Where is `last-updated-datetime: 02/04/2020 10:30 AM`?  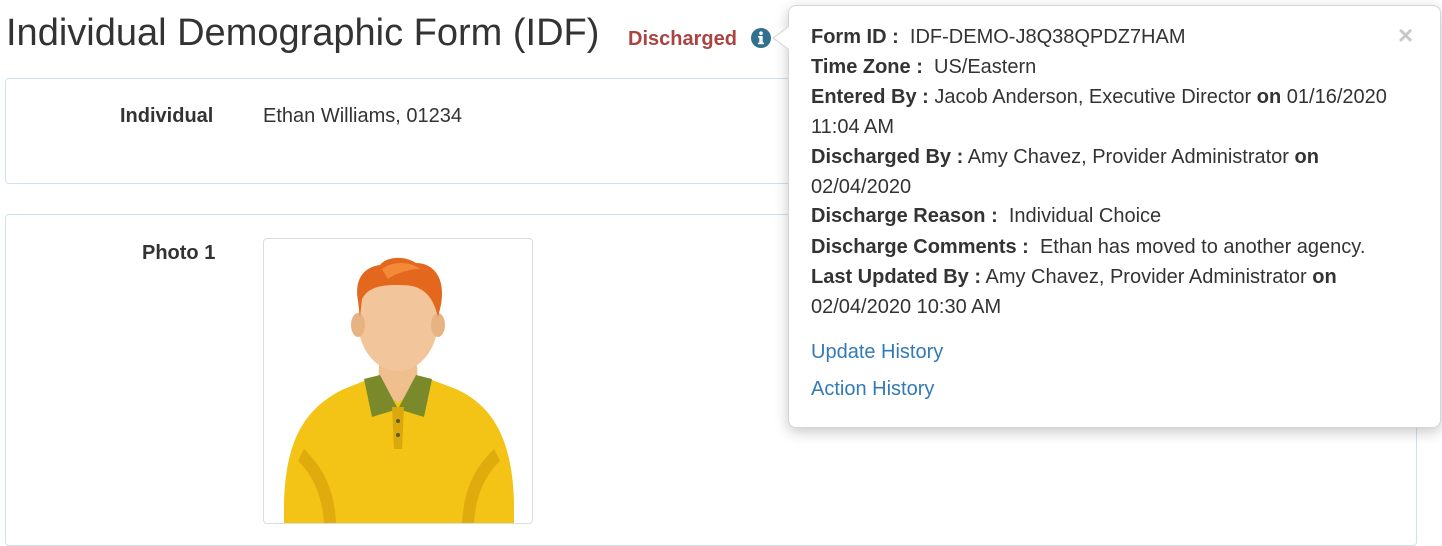
last-updated-datetime: 02/04/2020 10:30 AM is located at coordinates (906, 307).